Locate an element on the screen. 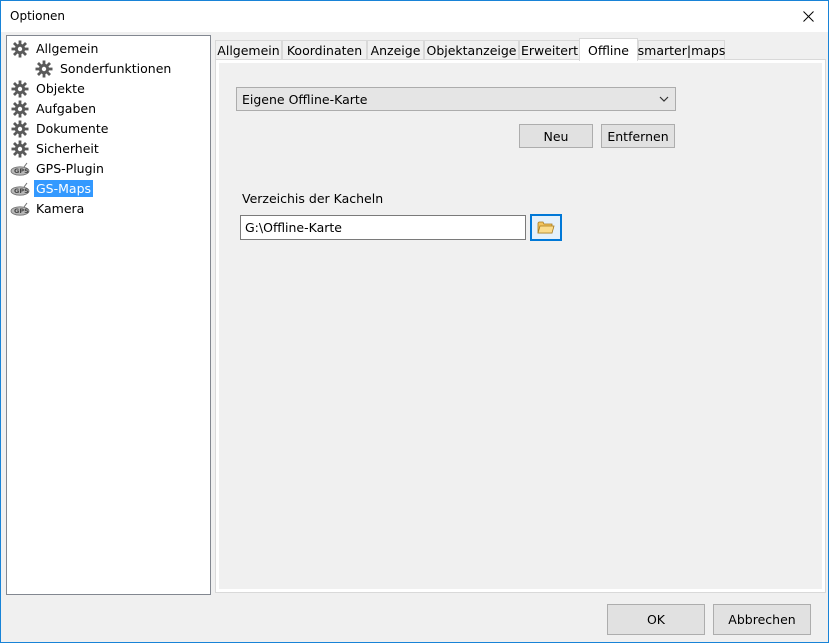 The image size is (829, 643). tree-item-label: GPS-Plugin is located at coordinates (70, 168).